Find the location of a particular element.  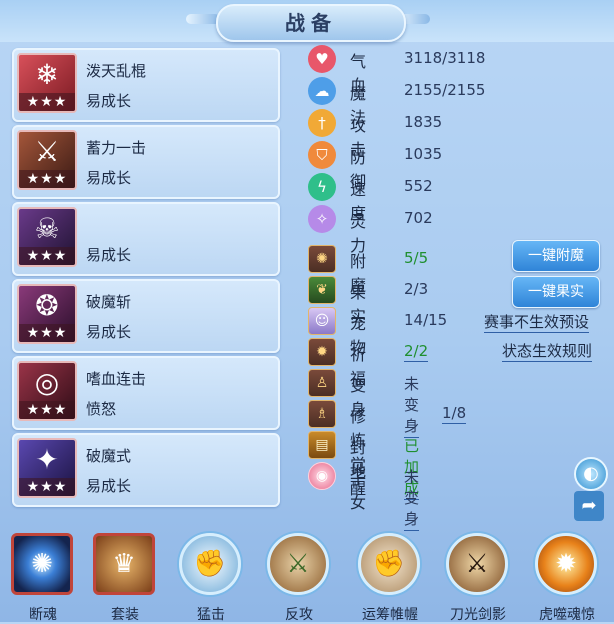

bottom-skill-label: 猛击 is located at coordinates (211, 615).